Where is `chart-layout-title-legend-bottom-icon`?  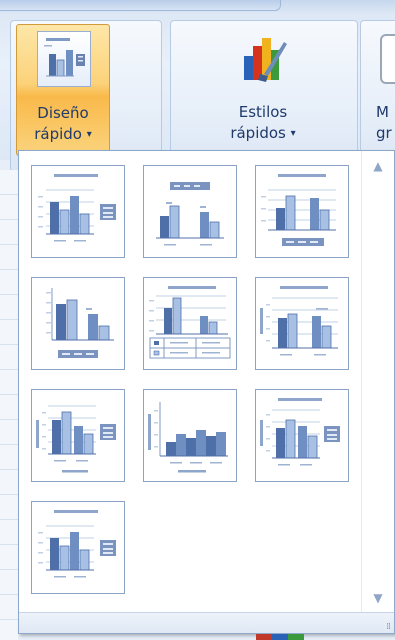
chart-layout-title-legend-bottom-icon is located at coordinates (298, 210).